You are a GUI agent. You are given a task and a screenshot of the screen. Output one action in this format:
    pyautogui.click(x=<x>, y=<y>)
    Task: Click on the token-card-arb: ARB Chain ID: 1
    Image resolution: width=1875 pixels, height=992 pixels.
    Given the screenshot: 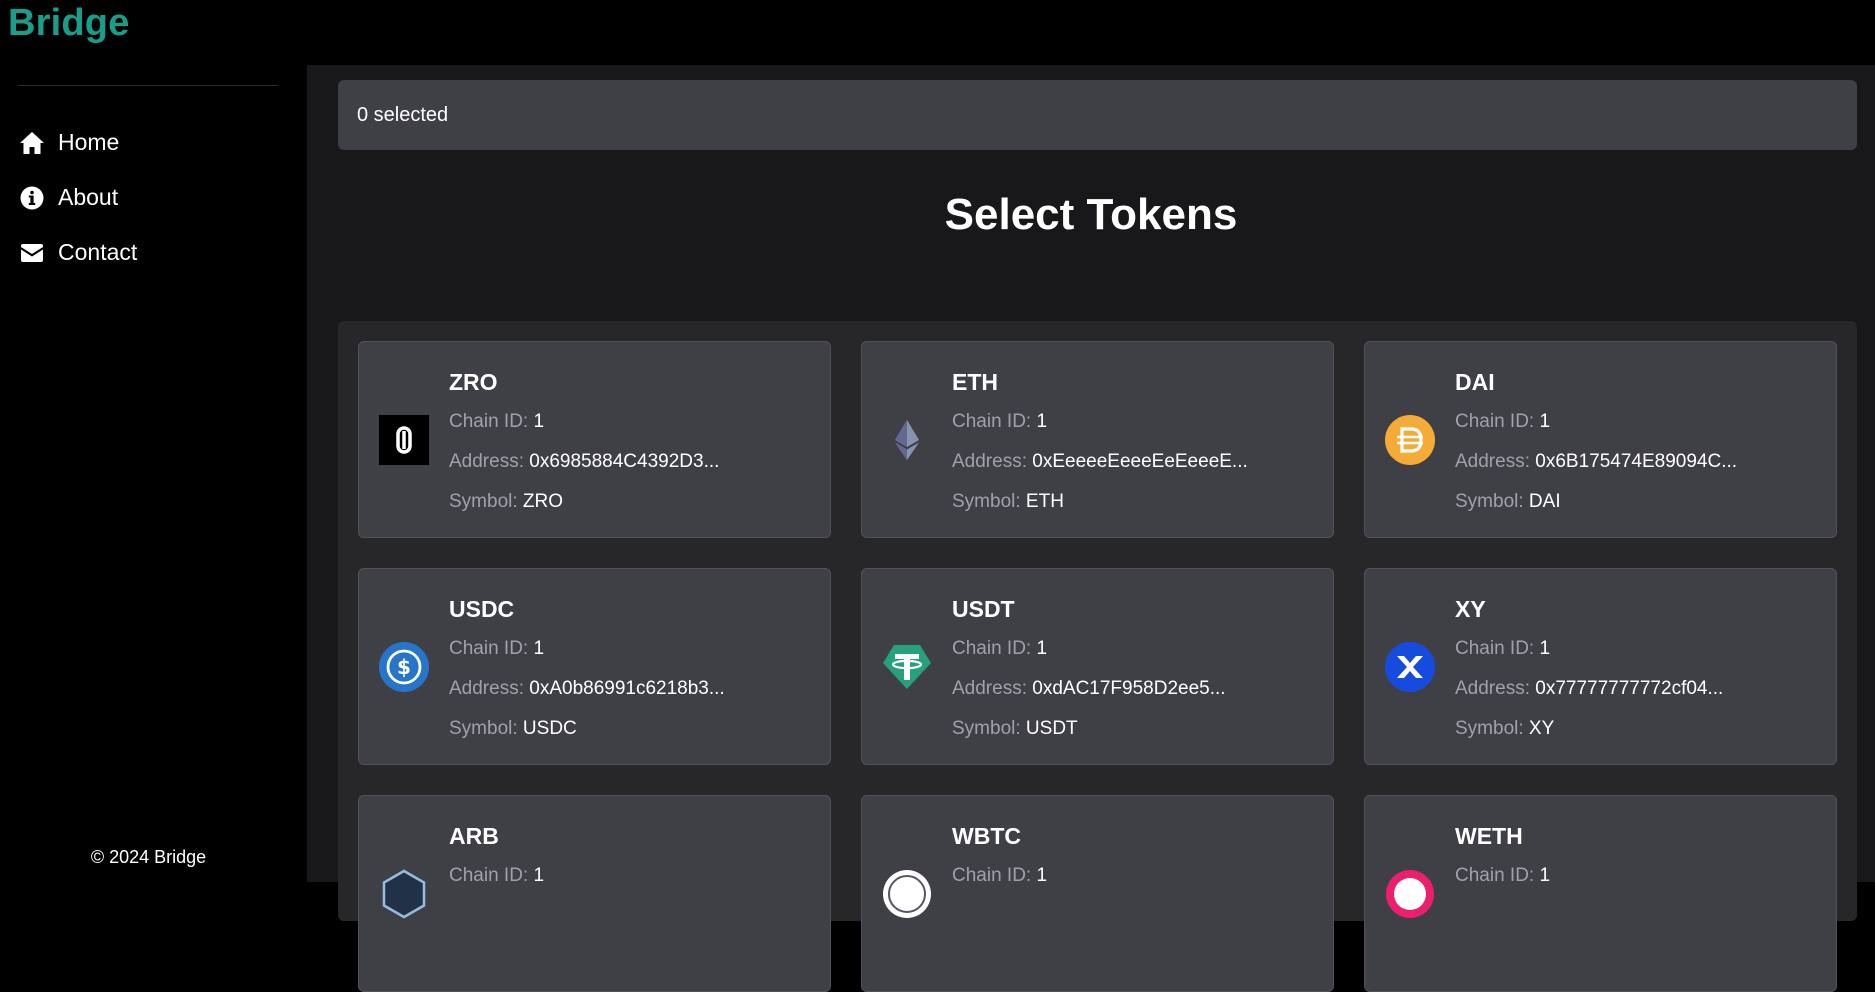 What is the action you would take?
    pyautogui.click(x=594, y=893)
    